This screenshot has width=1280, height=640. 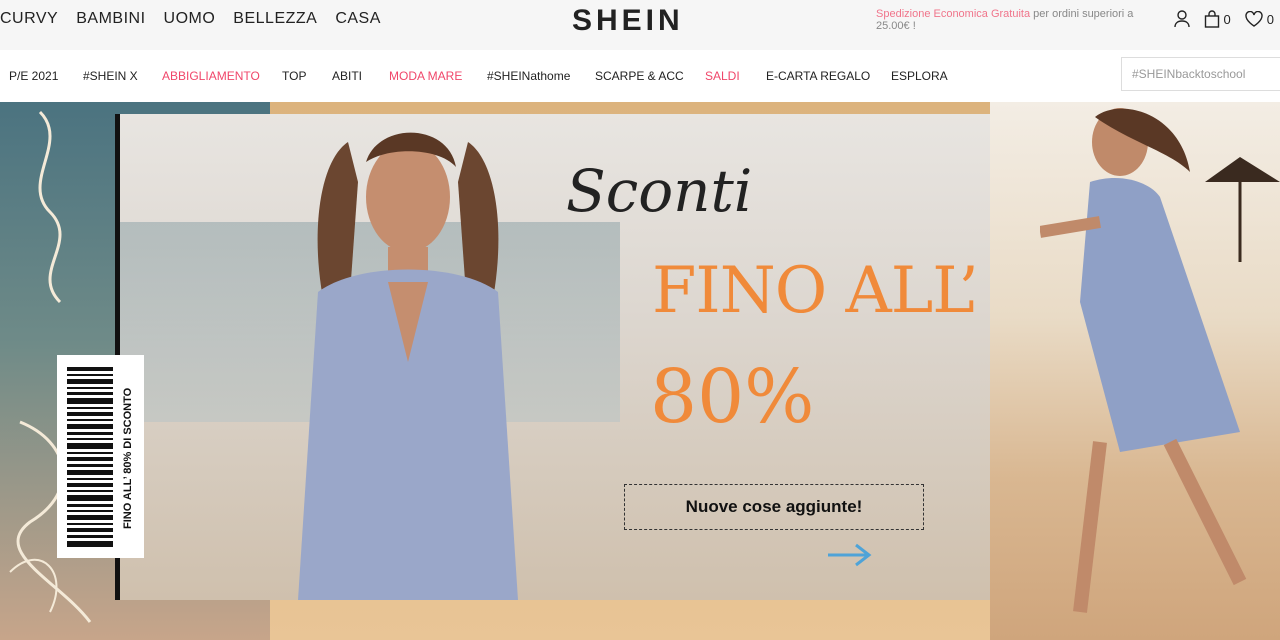 I want to click on top-categories: CURVY BAMBINI UOMO BELLEZZA CASA, so click(x=199, y=19).